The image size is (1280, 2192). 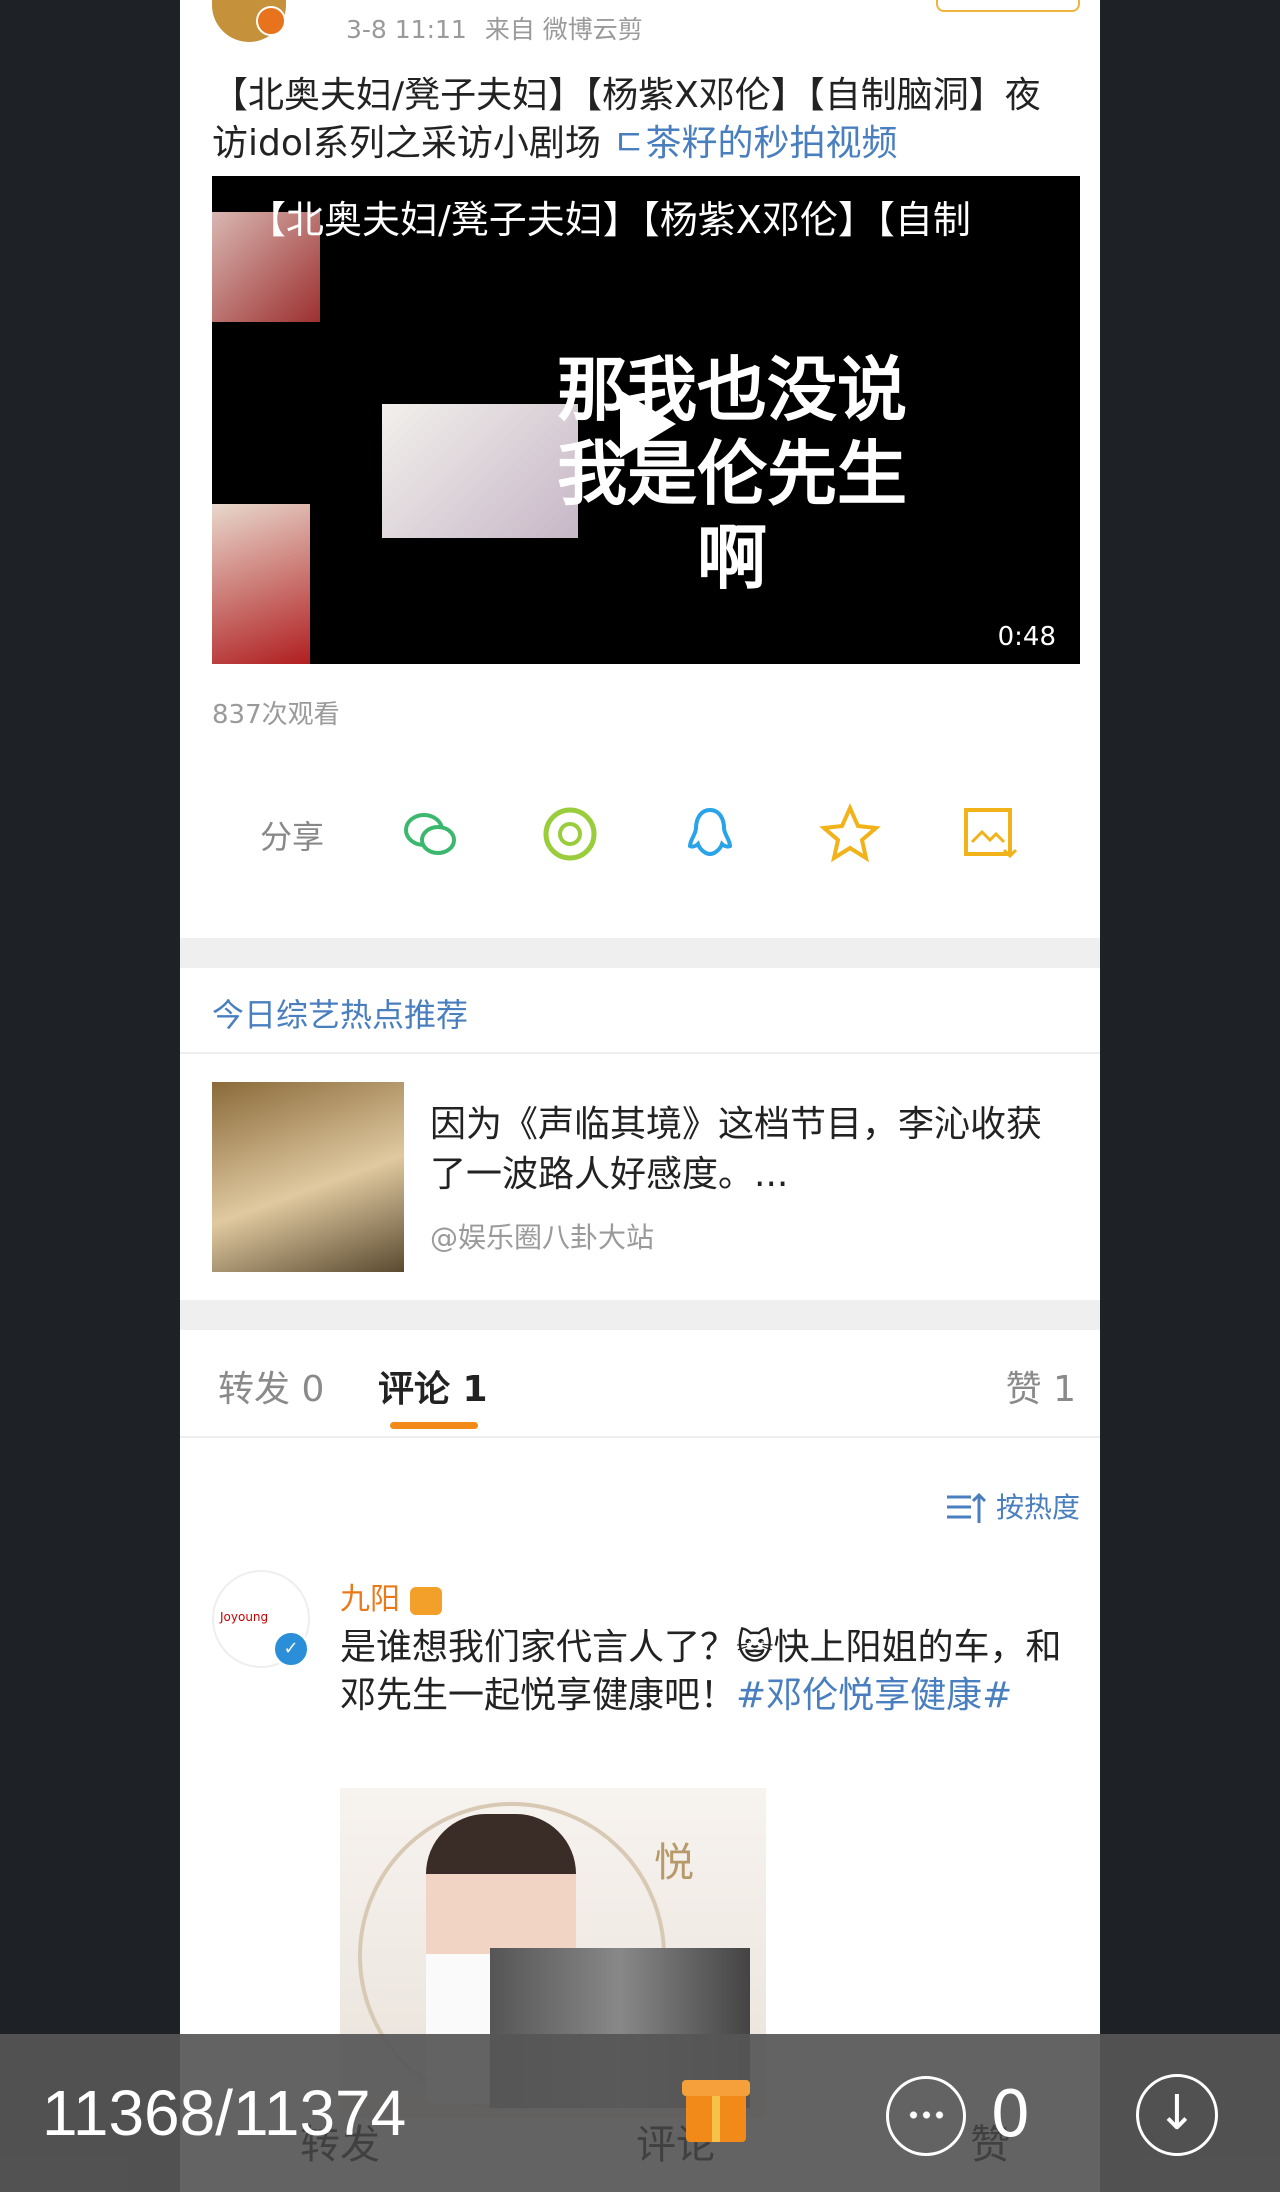 What do you see at coordinates (716, 2111) in the screenshot?
I see `gift-icon` at bounding box center [716, 2111].